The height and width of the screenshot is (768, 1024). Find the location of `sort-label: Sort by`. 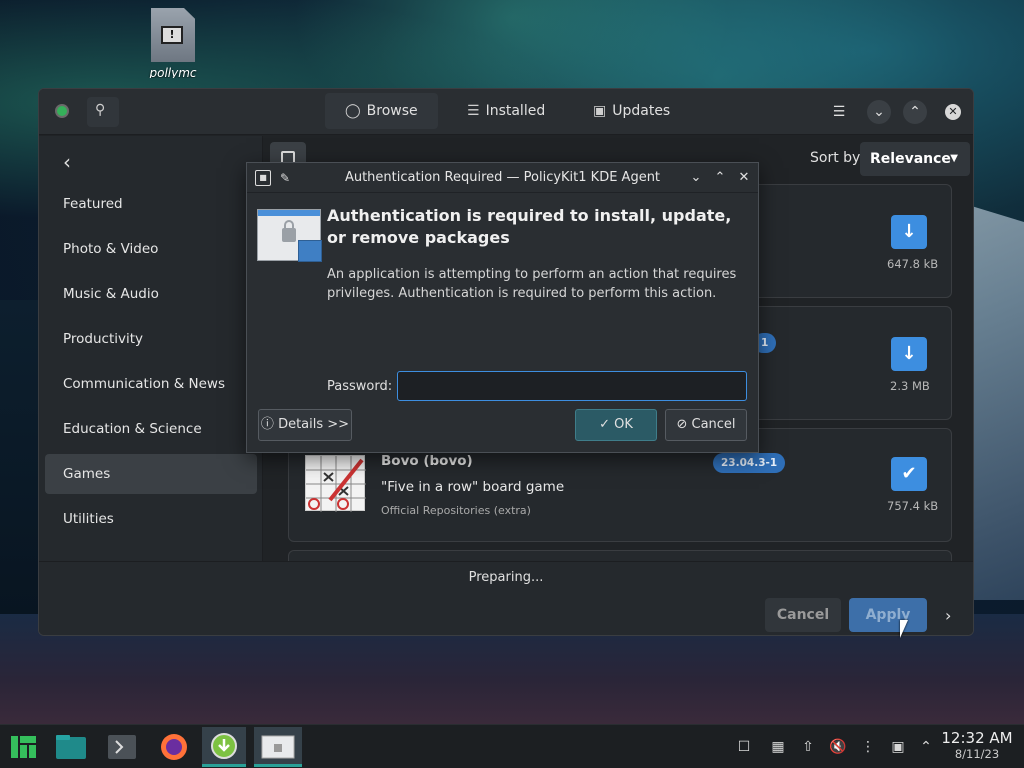

sort-label: Sort by is located at coordinates (835, 158).